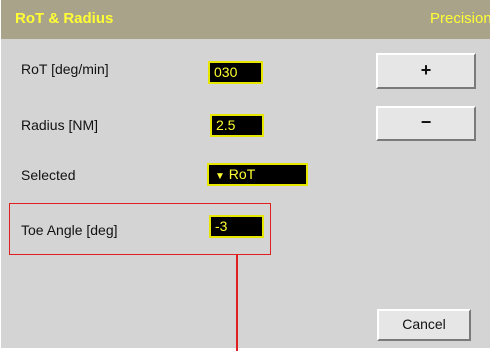 This screenshot has height=351, width=491. What do you see at coordinates (220, 176) in the screenshot?
I see `triangle-down-icon: ▼` at bounding box center [220, 176].